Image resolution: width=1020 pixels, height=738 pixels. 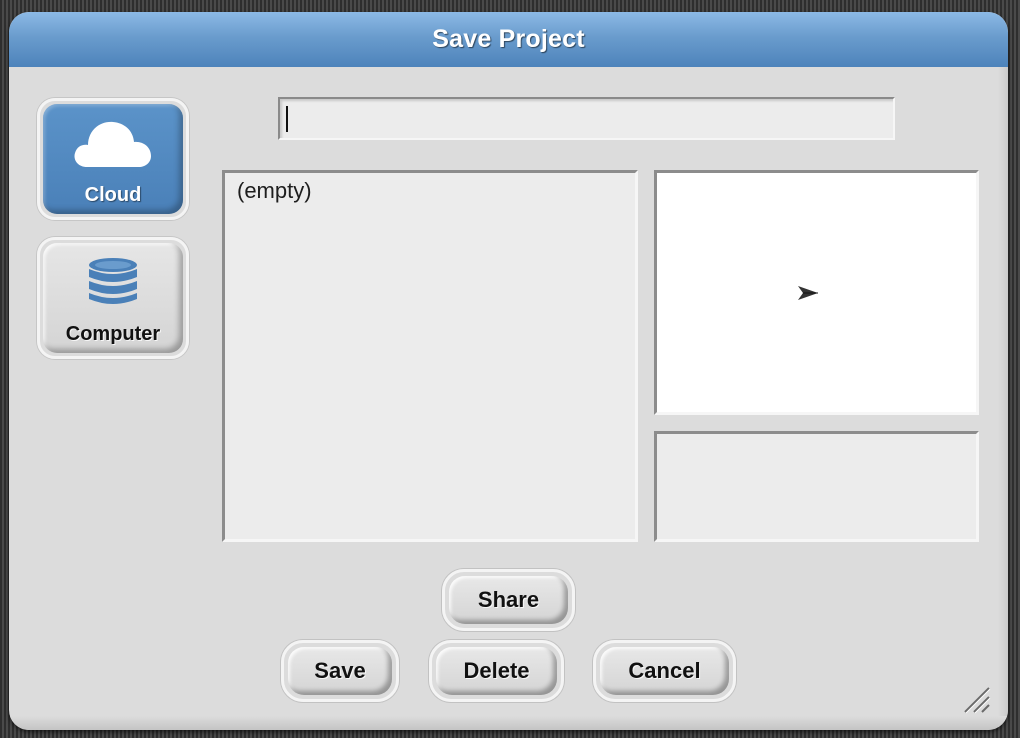 I want to click on project-notes-field, so click(x=816, y=486).